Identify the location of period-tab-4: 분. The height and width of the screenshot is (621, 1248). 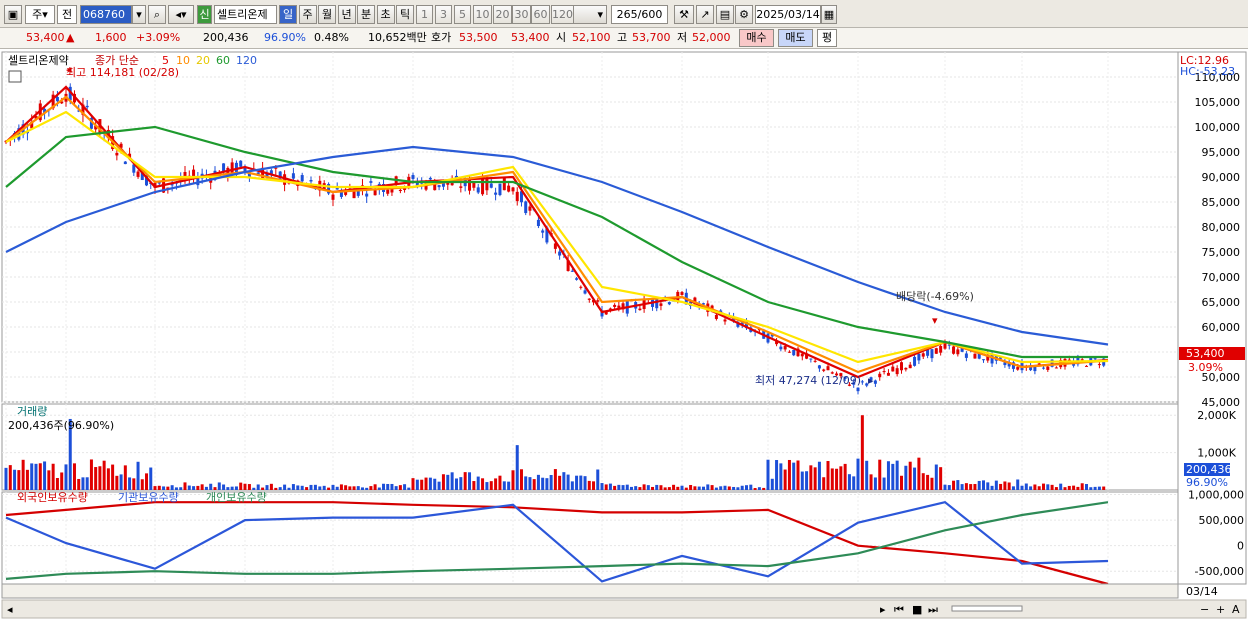
(366, 14).